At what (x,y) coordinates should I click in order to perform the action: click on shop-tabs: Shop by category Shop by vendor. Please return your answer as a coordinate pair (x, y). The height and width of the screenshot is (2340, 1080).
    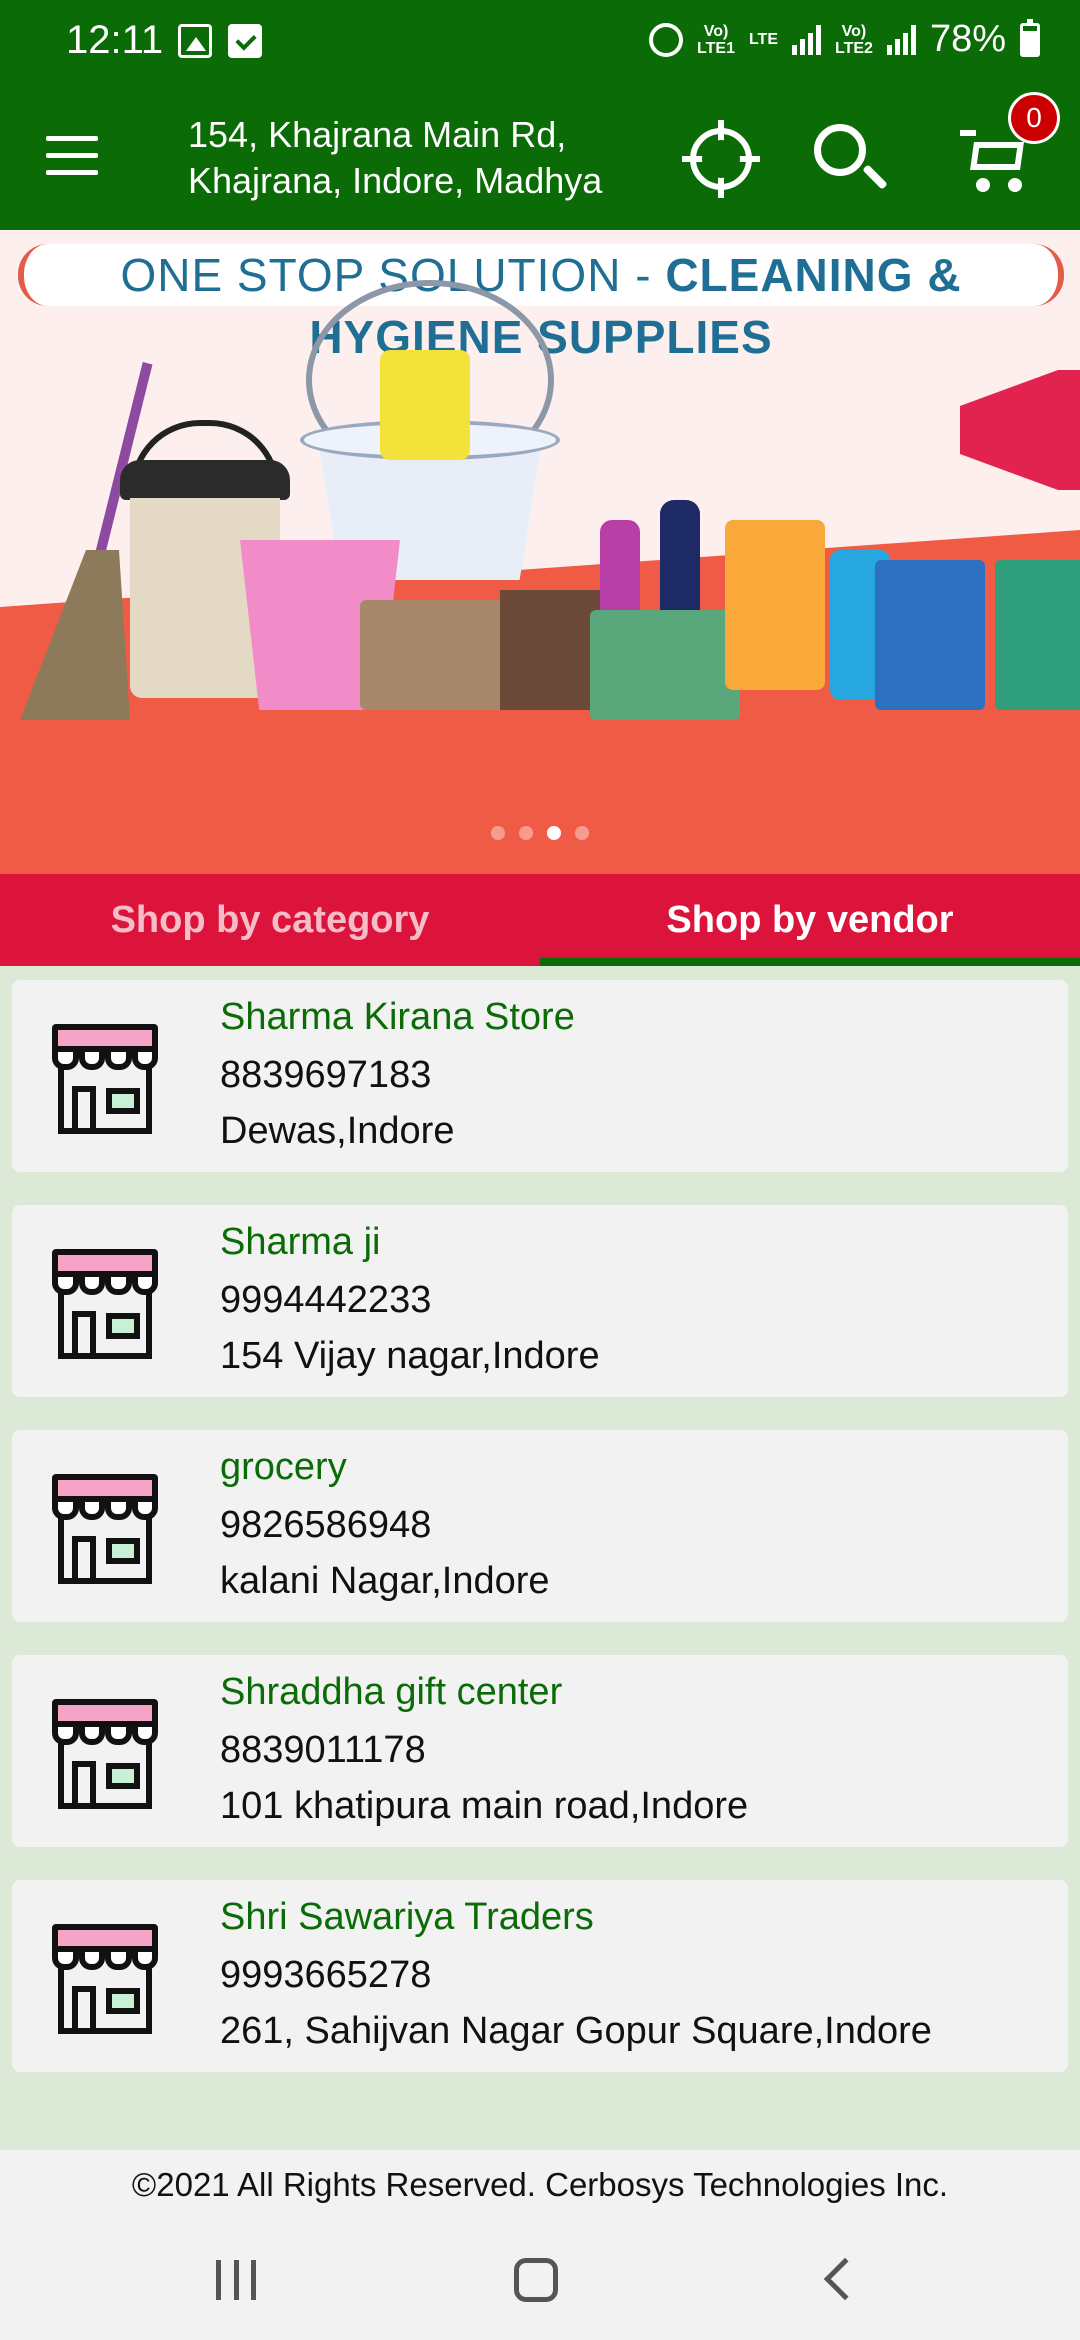
    Looking at the image, I should click on (540, 920).